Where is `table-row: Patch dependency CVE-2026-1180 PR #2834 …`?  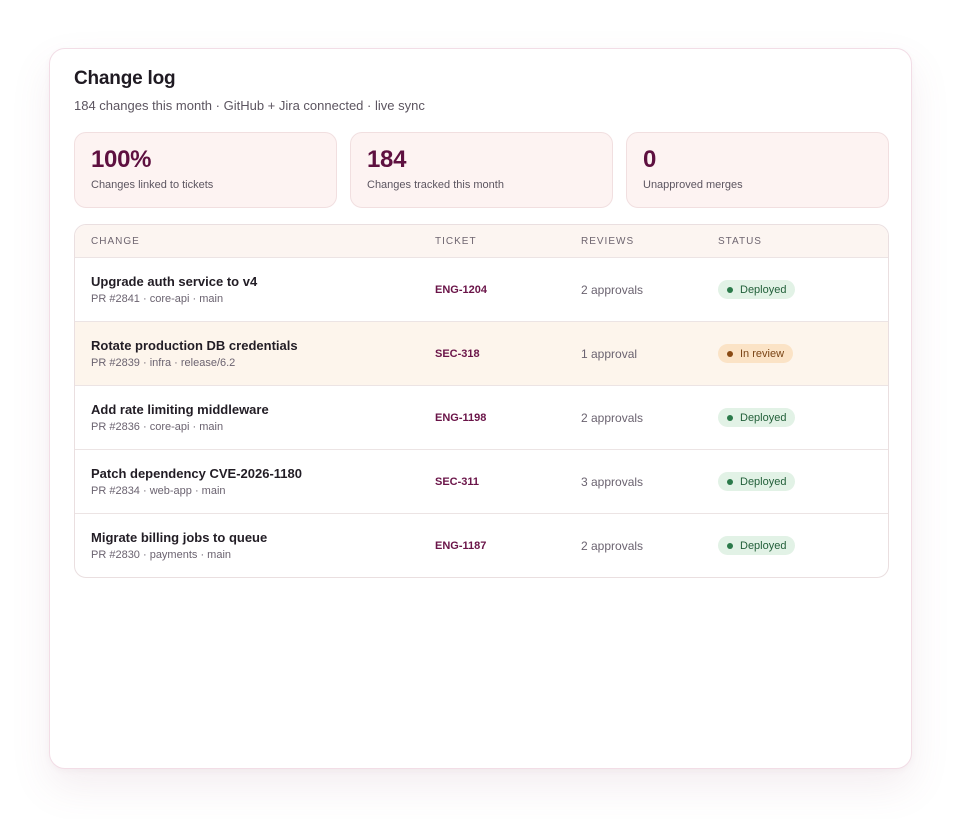
table-row: Patch dependency CVE-2026-1180 PR #2834 … is located at coordinates (481, 481).